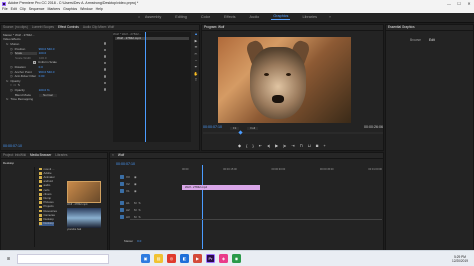  Describe the element at coordinates (196, 74) in the screenshot. I see `hand-tool-icon: ✋` at that location.